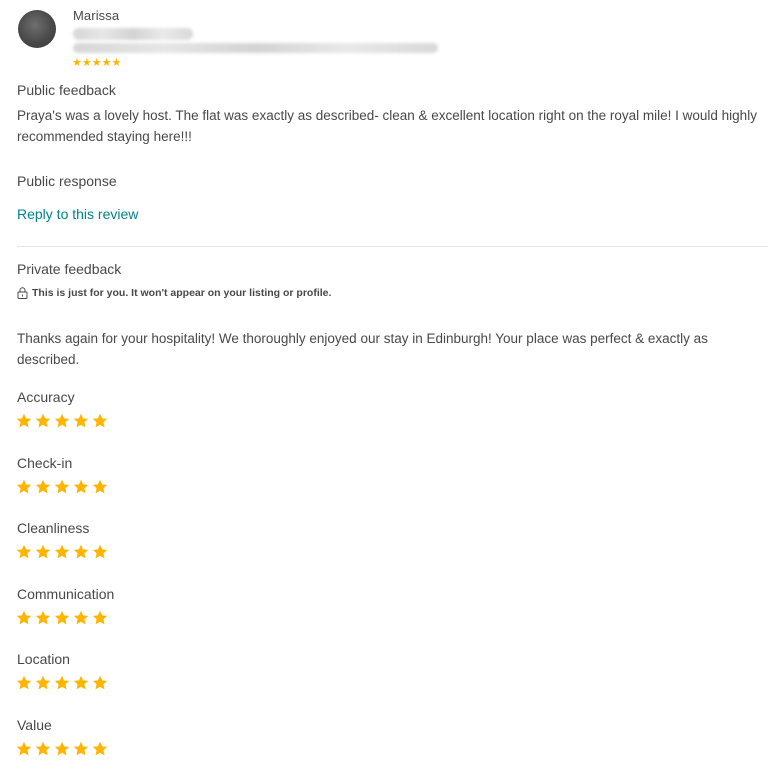  What do you see at coordinates (34, 725) in the screenshot?
I see `rating-label-value: Value` at bounding box center [34, 725].